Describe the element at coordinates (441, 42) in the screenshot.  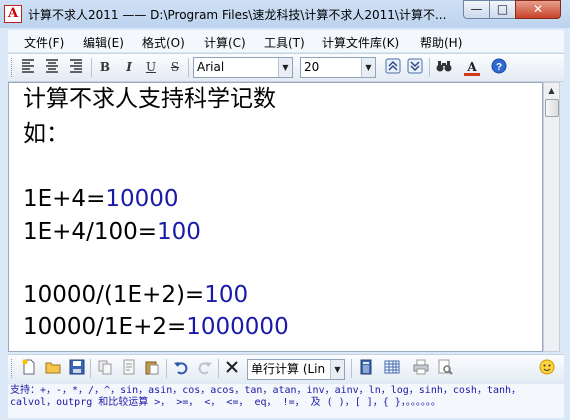
I see `menu-help: 帮助(H)` at that location.